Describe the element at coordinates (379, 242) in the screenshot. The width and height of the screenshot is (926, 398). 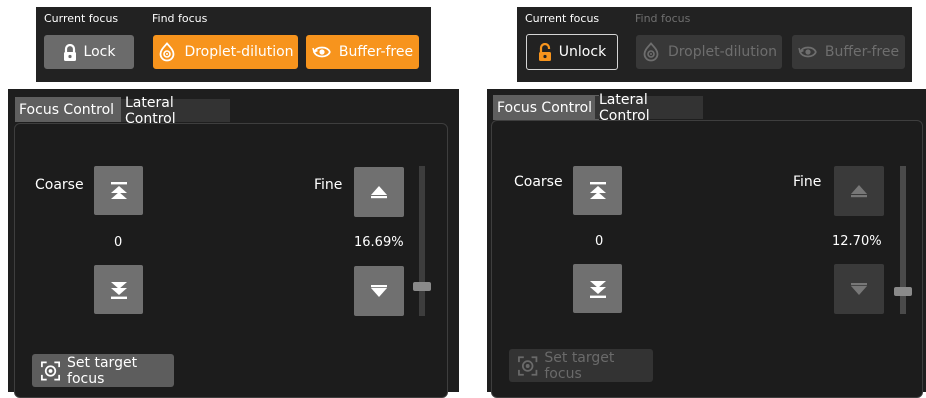
I see `fine-value: 16.69%` at that location.